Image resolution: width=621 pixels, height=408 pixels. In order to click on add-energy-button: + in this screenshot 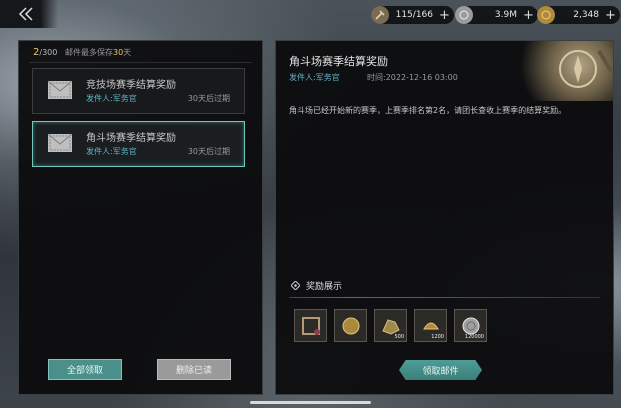, I will do `click(444, 15)`.